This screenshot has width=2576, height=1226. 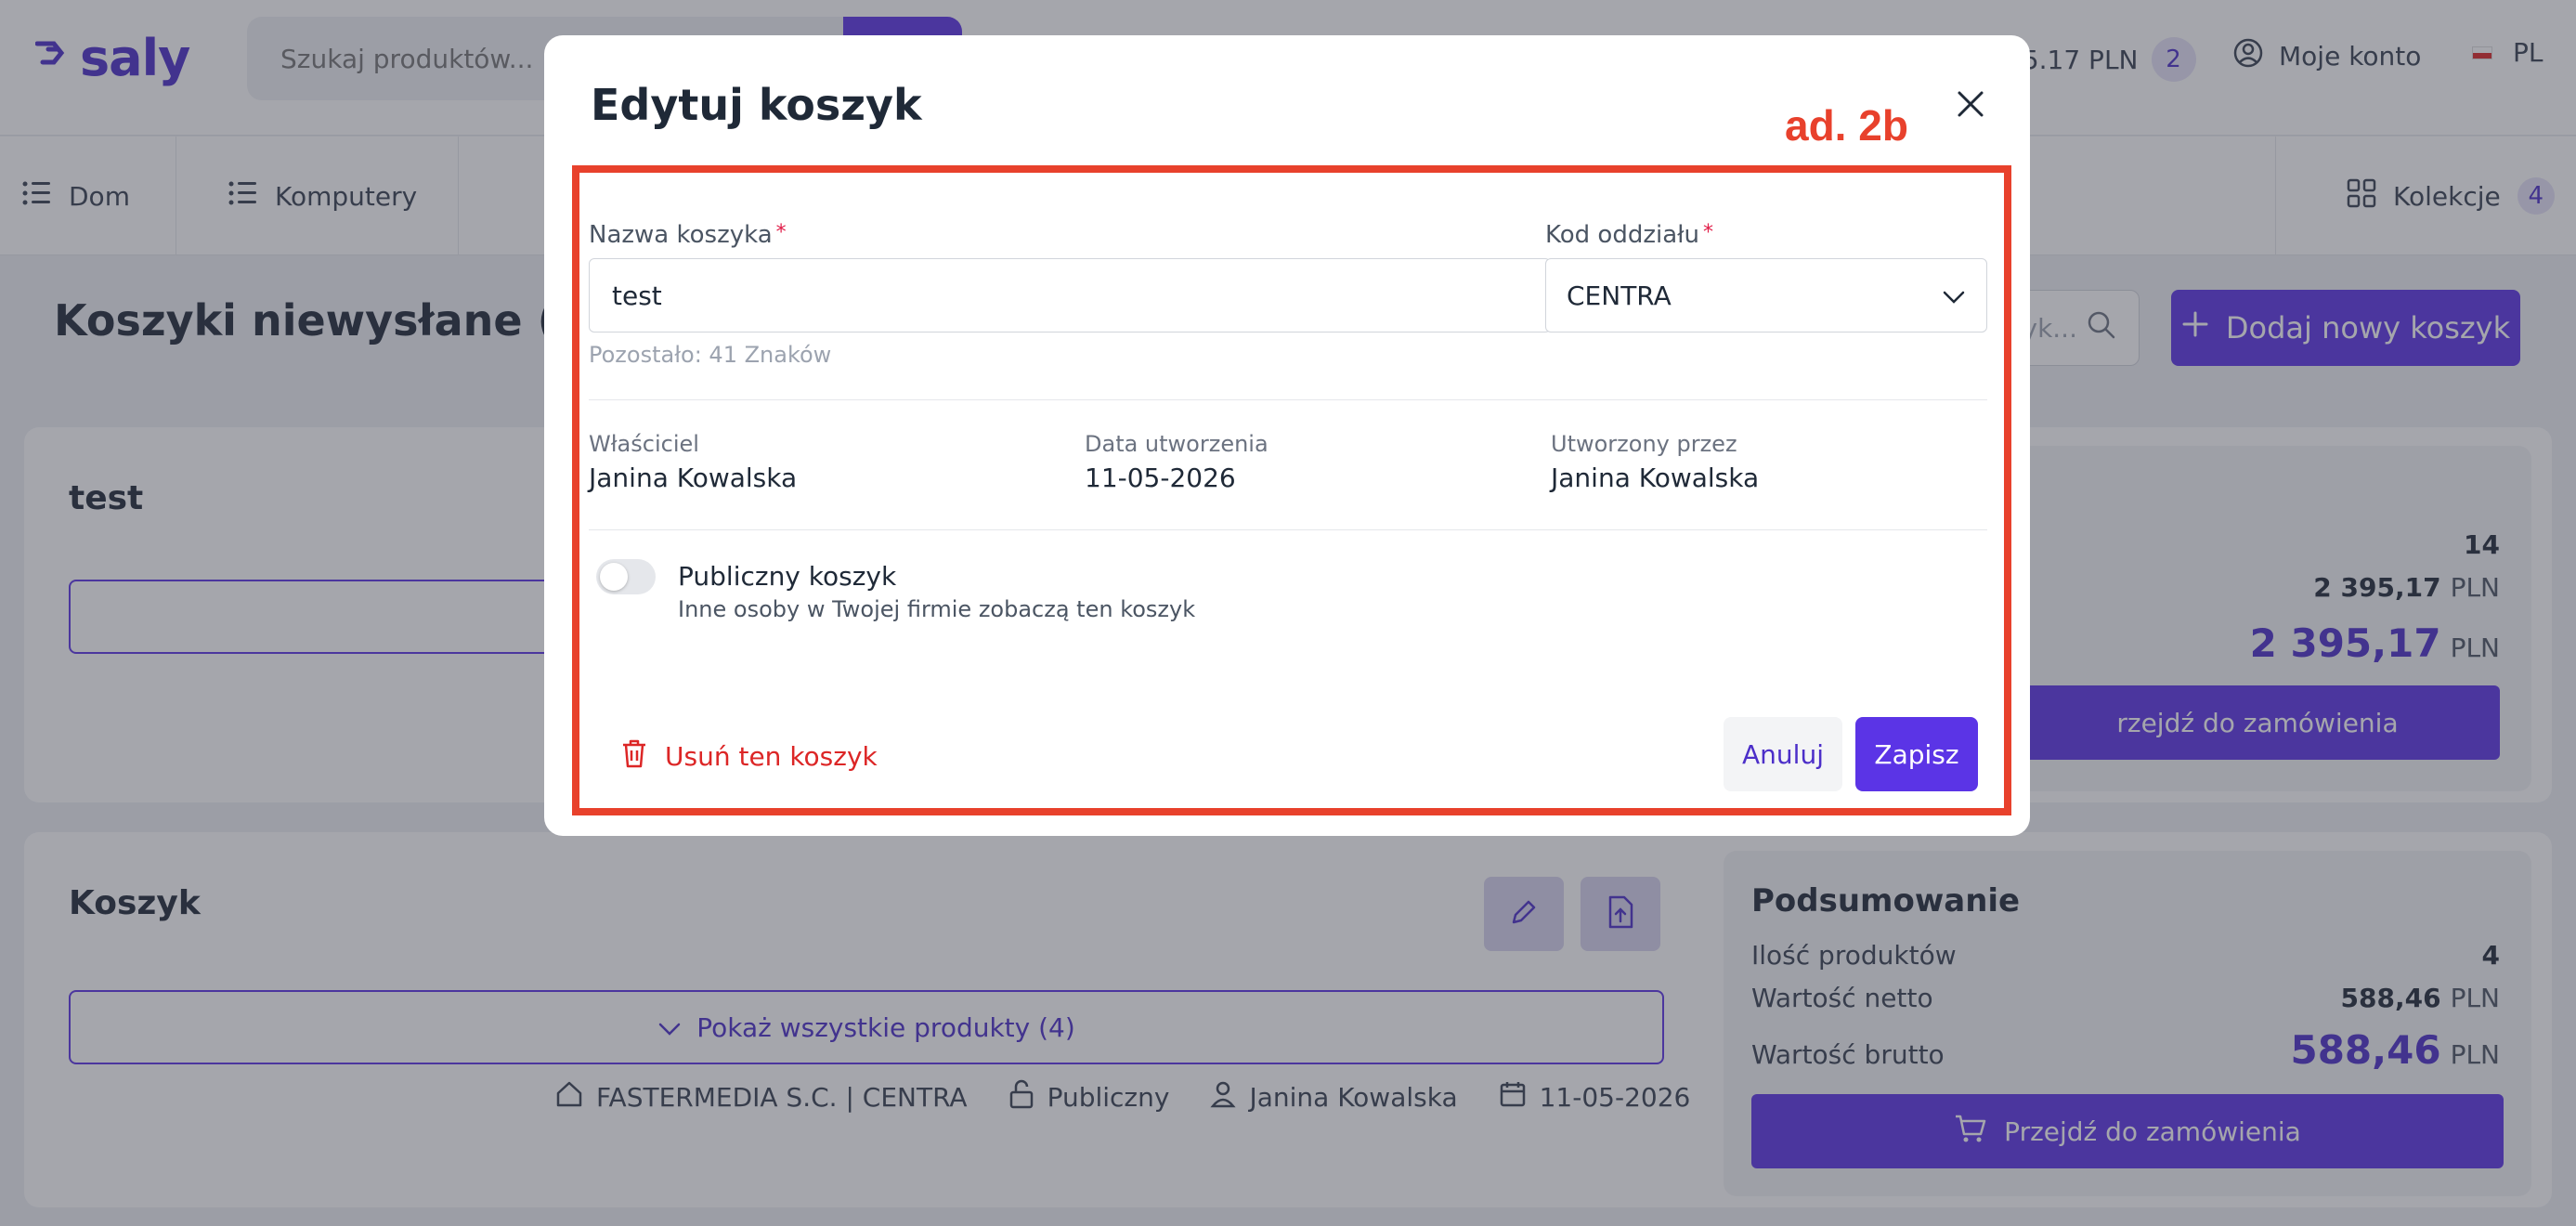 I want to click on branch-code-value: CENTRA, so click(x=1620, y=296).